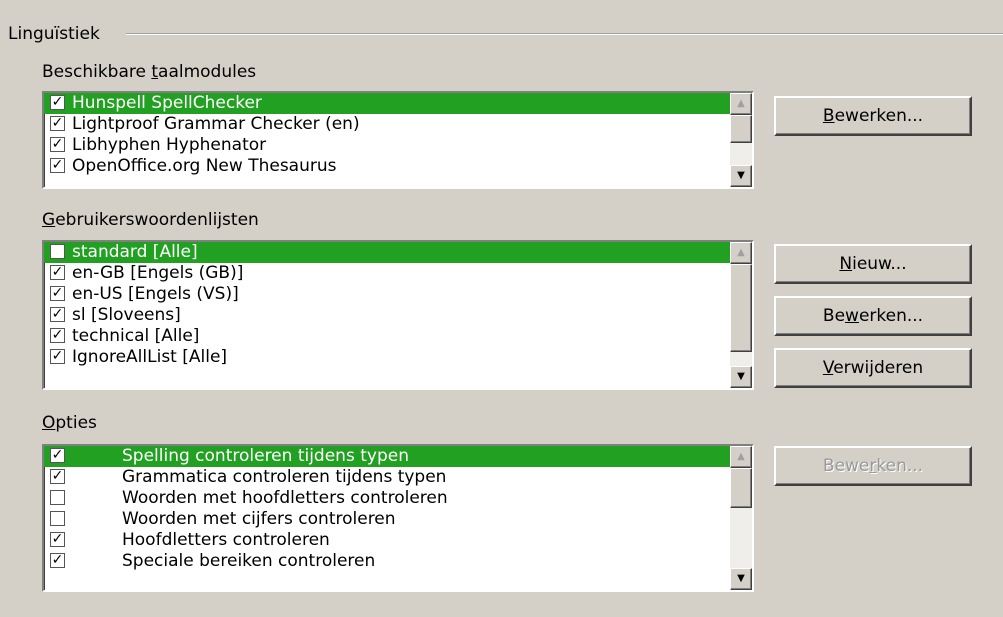  I want to click on dictionaries-scrollbar: ▲ ▼, so click(741, 315).